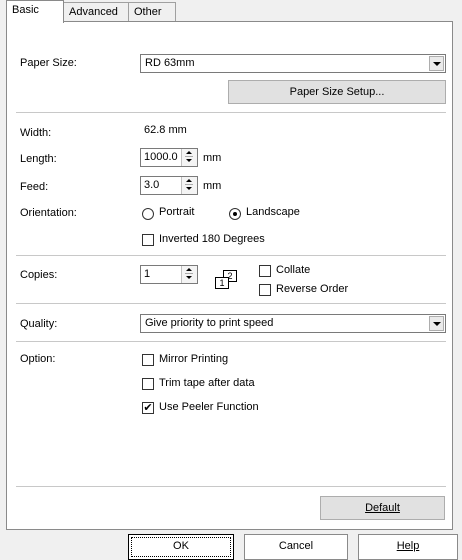 The width and height of the screenshot is (462, 560). What do you see at coordinates (293, 63) in the screenshot?
I see `paper-size-dropdown: RD 63mm` at bounding box center [293, 63].